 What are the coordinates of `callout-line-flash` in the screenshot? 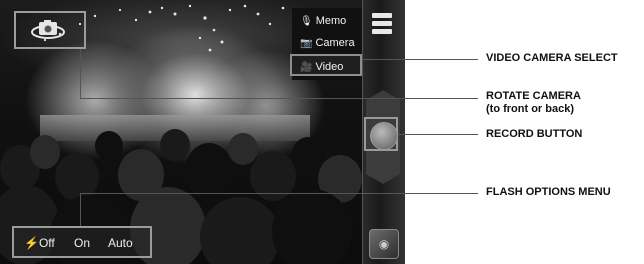 It's located at (279, 193).